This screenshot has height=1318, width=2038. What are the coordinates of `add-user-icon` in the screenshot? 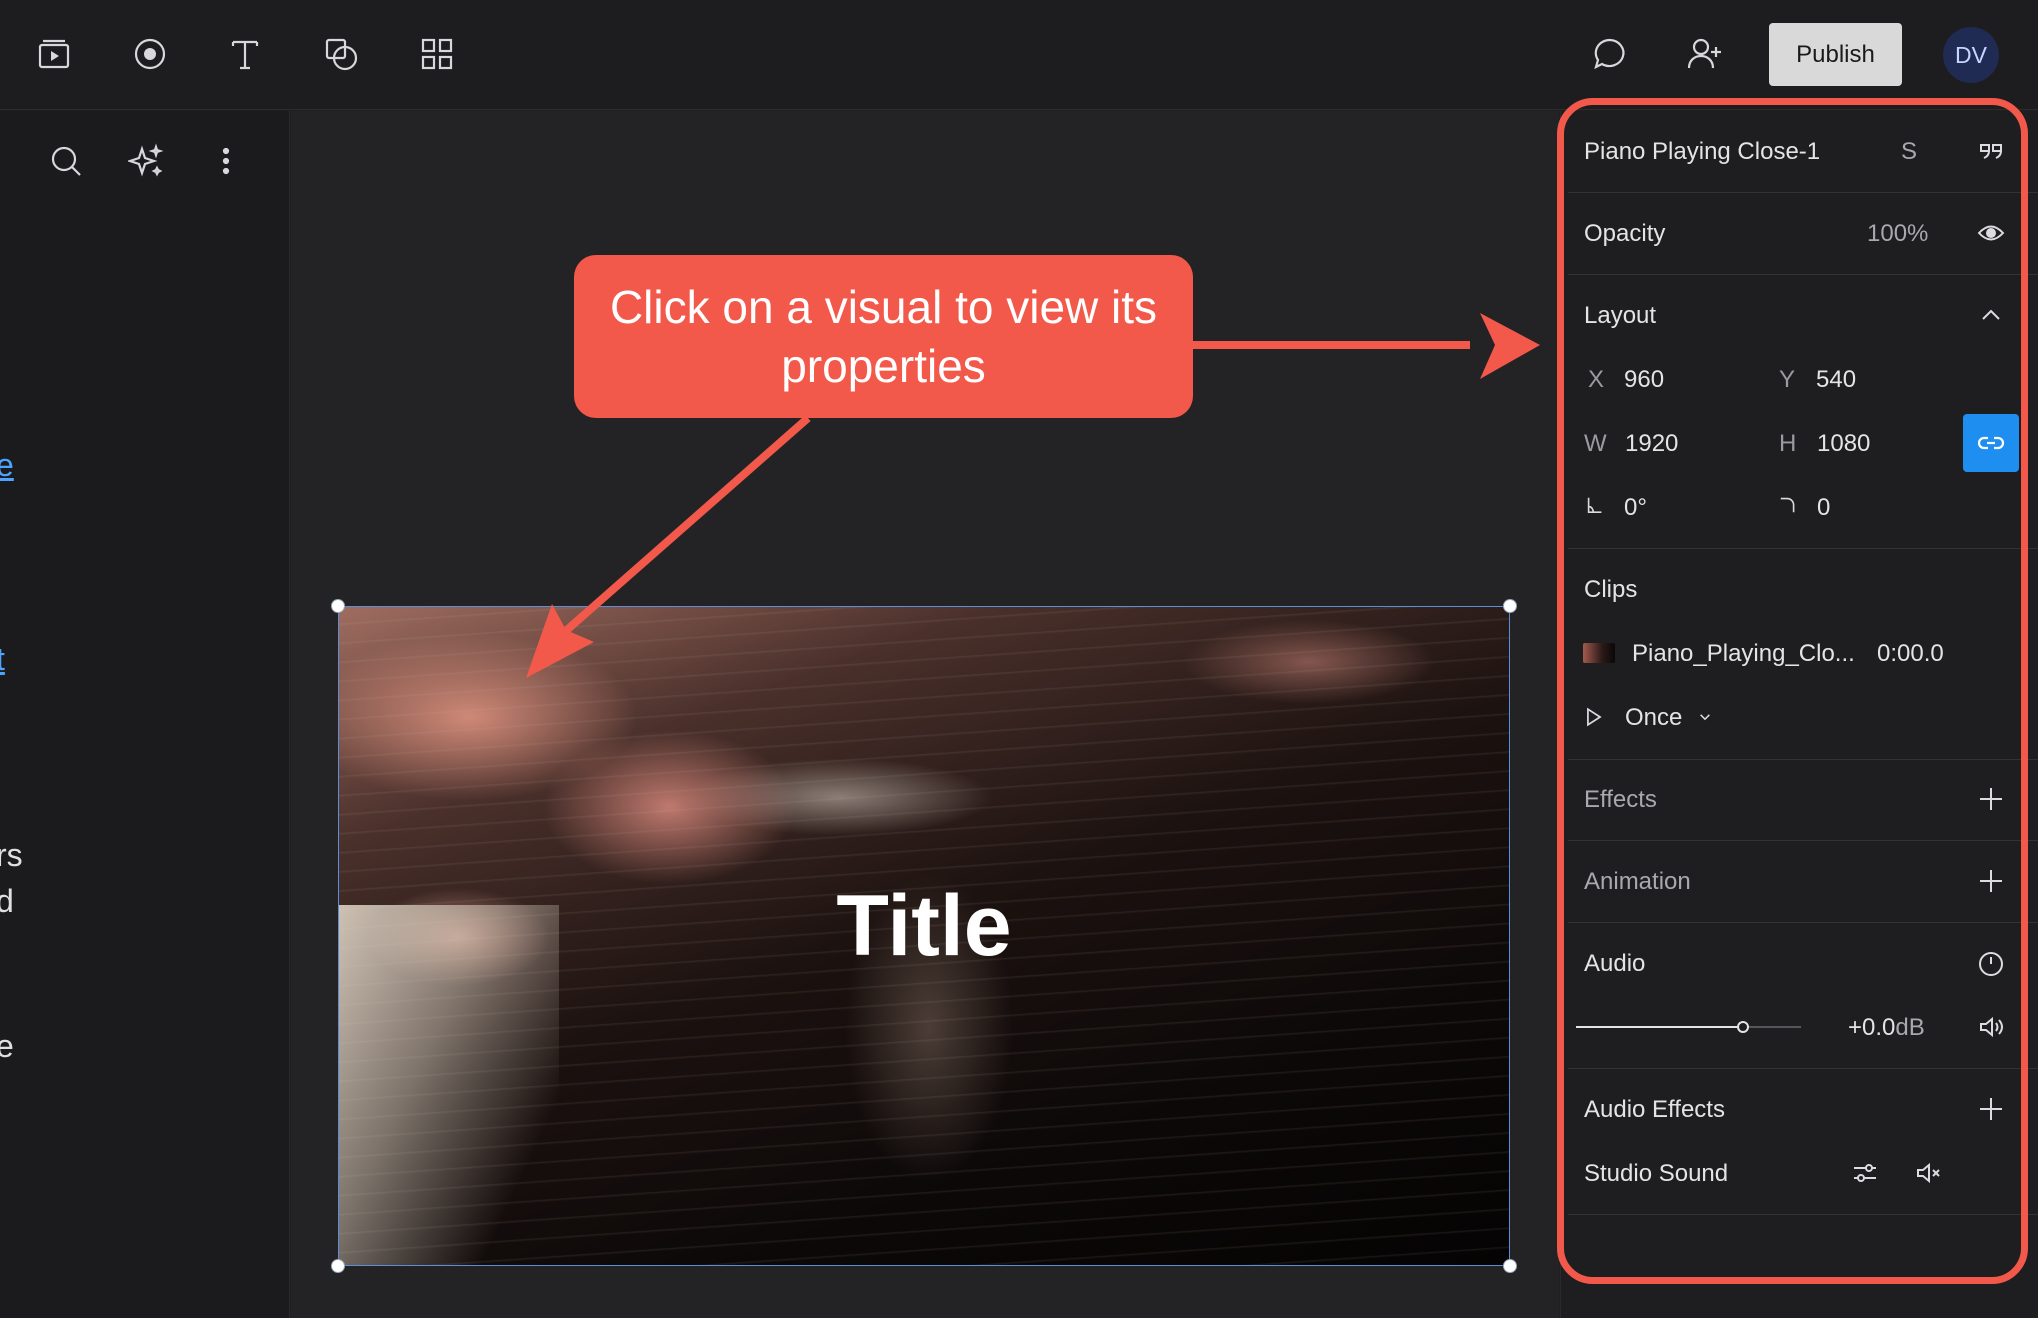 It's located at (1705, 54).